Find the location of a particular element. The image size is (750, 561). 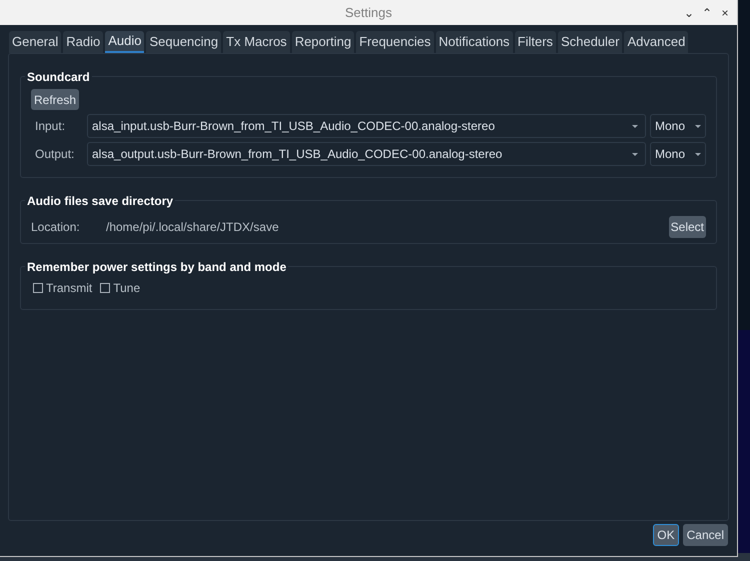

device-label: Output: is located at coordinates (55, 154).